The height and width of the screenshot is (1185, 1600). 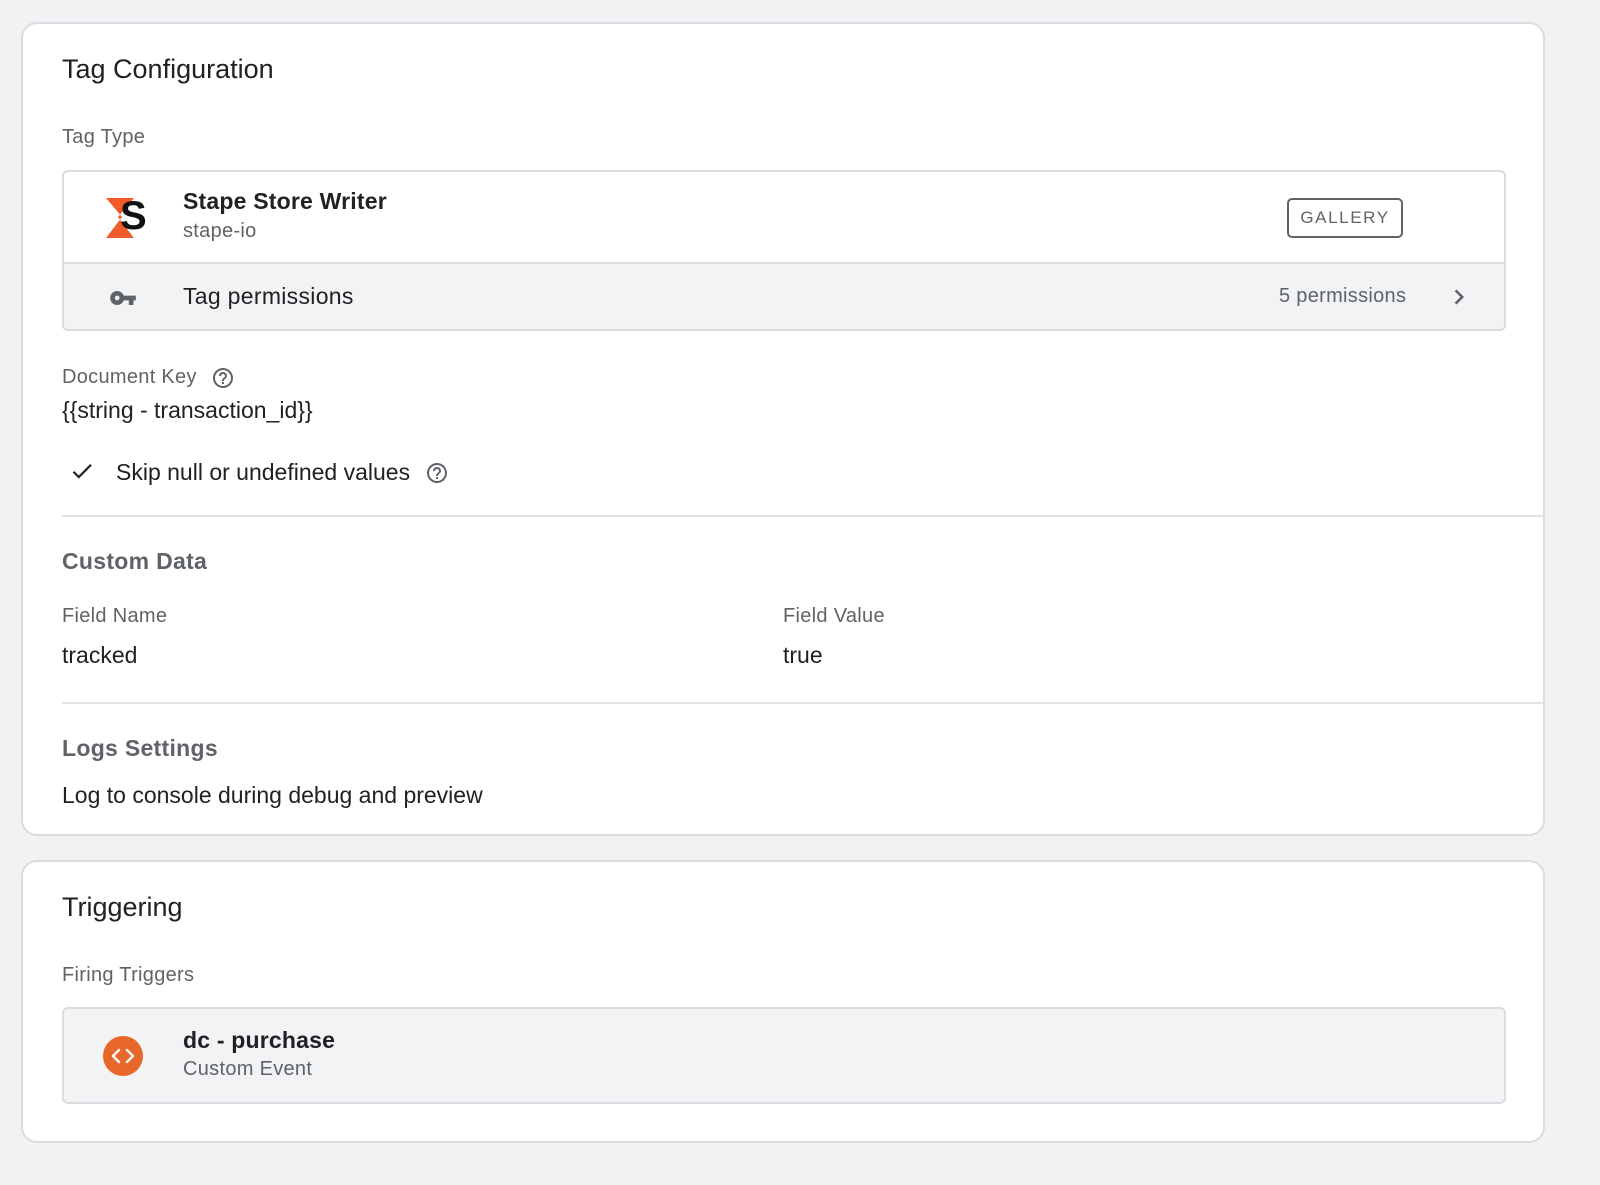 I want to click on check-icon, so click(x=82, y=471).